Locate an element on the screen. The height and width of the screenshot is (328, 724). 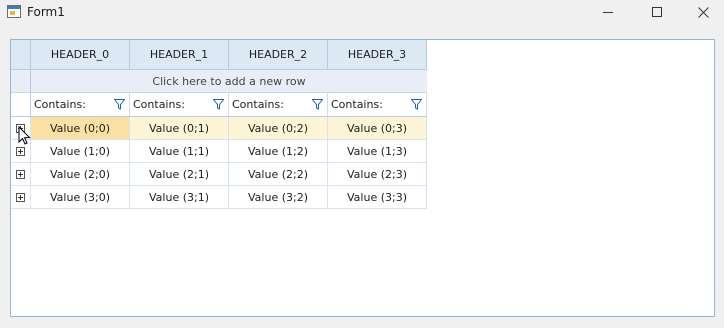
close-icon is located at coordinates (703, 12).